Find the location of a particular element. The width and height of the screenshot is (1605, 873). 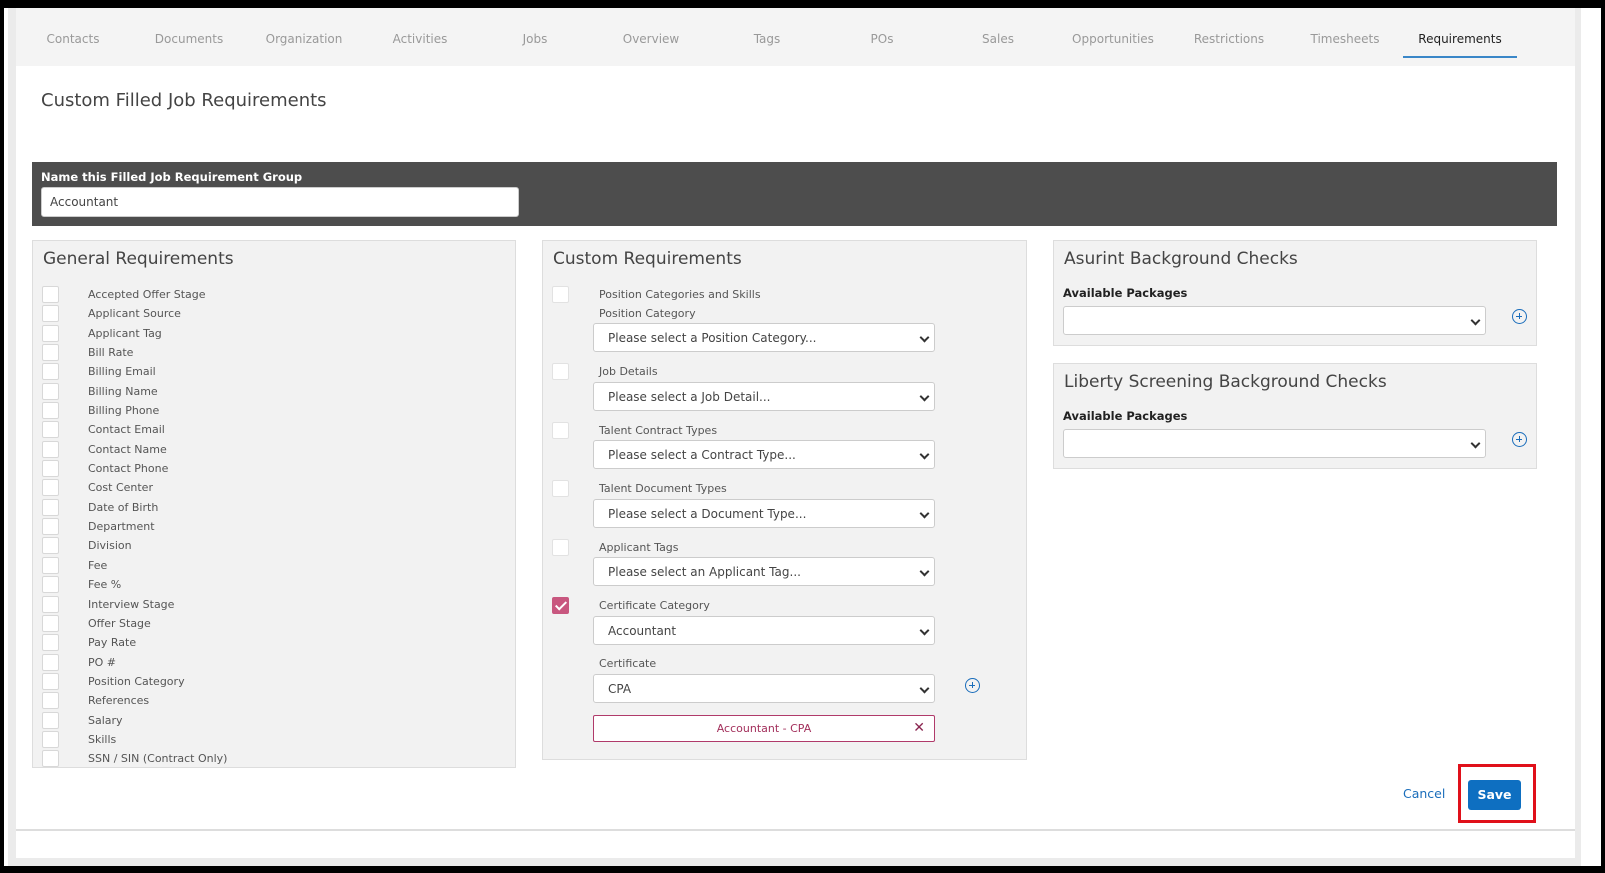

asurint-packages-select is located at coordinates (1274, 320).